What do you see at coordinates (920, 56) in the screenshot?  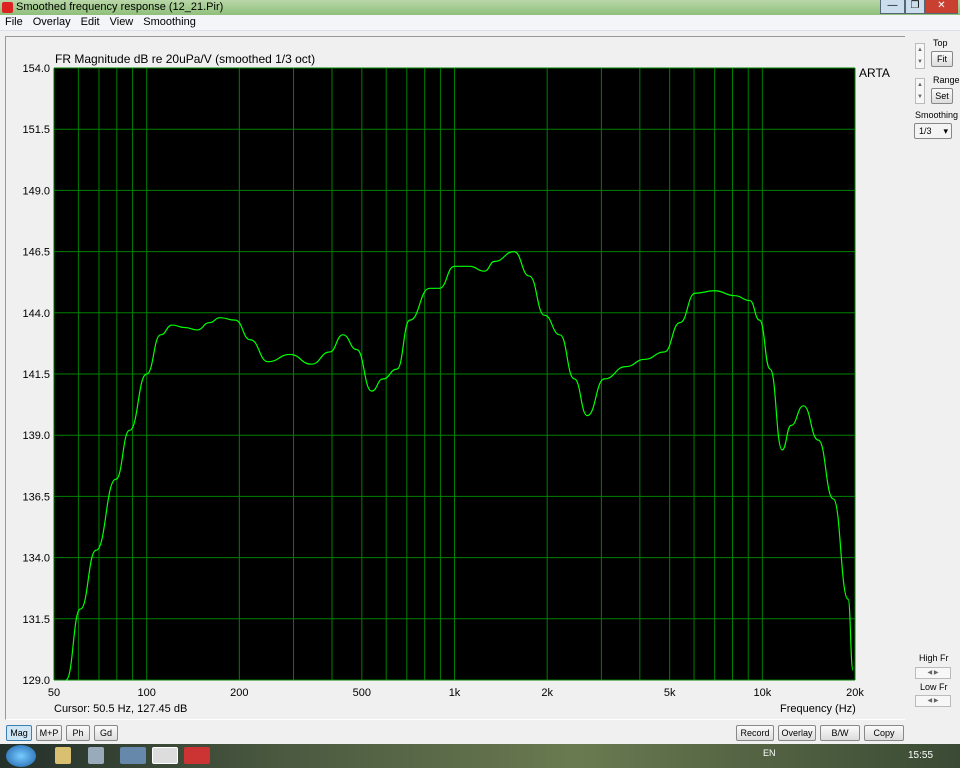 I see `top-spinner: ▲ ▼` at bounding box center [920, 56].